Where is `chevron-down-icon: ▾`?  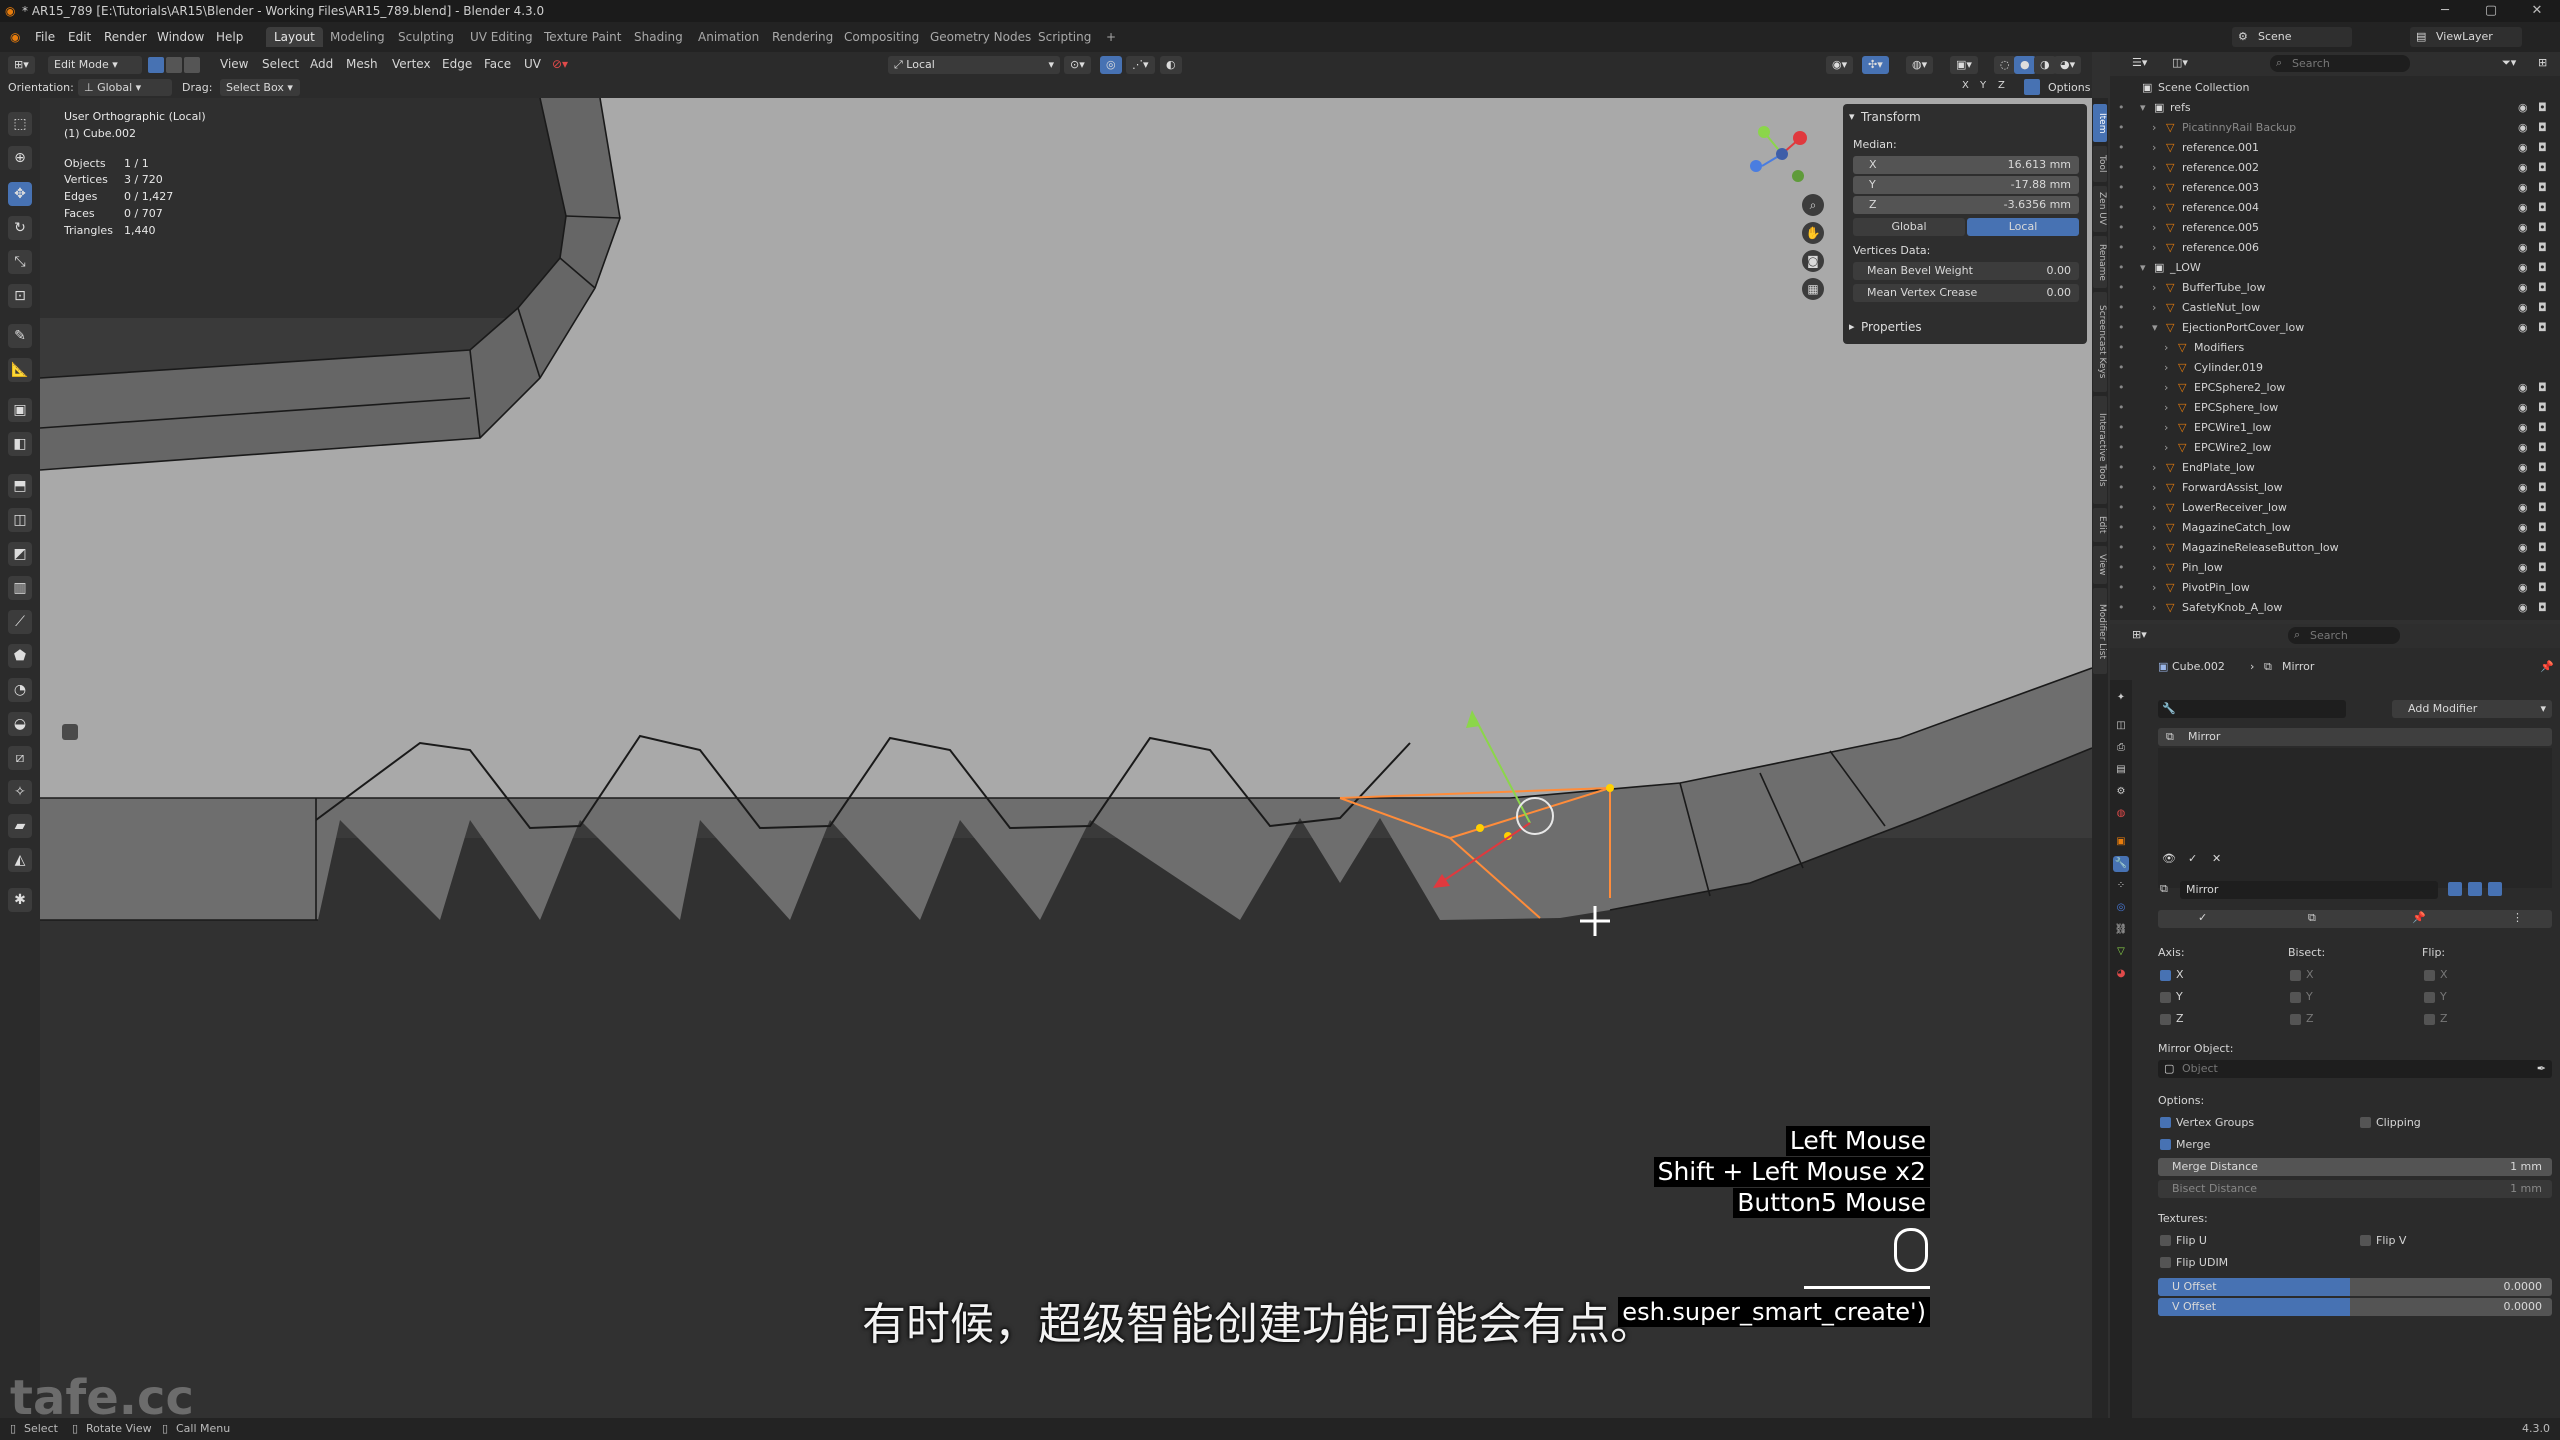
chevron-down-icon: ▾ is located at coordinates (1852, 116).